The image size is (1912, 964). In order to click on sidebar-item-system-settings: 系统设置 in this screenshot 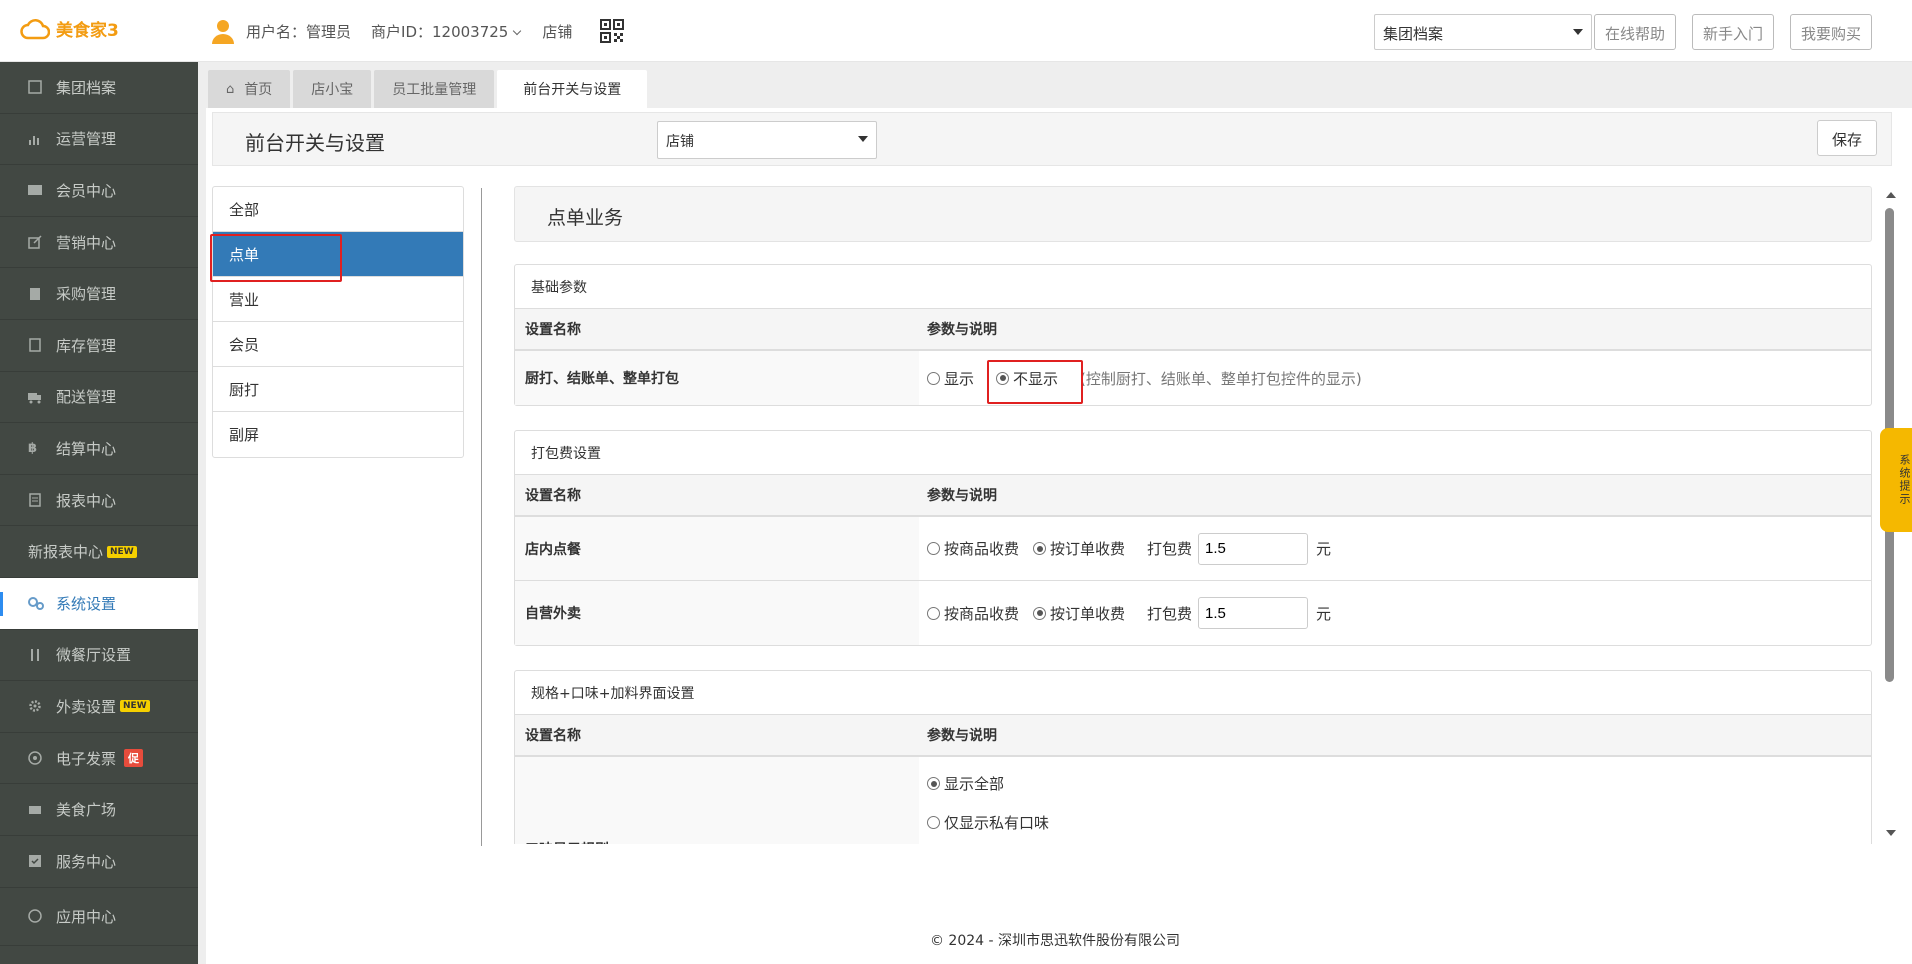, I will do `click(99, 603)`.